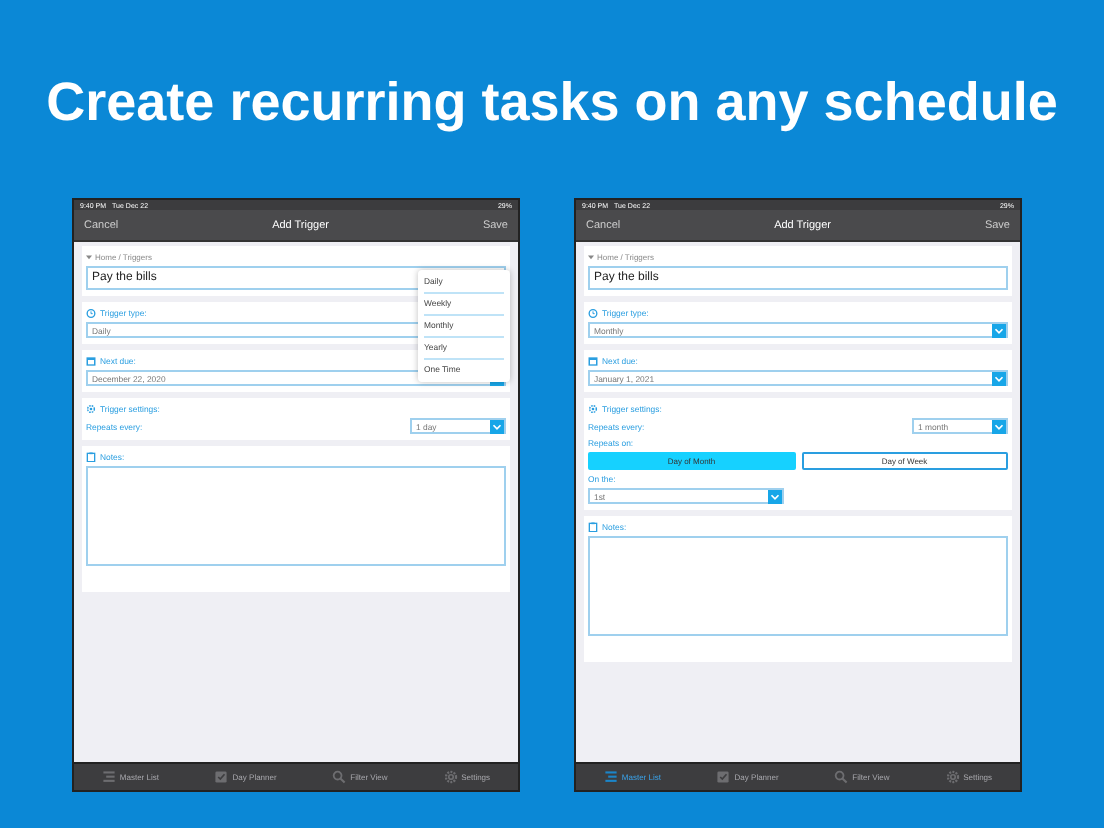 This screenshot has width=1104, height=828. Describe the element at coordinates (552, 104) in the screenshot. I see `headline: Create recurring tasks on any schedule` at that location.